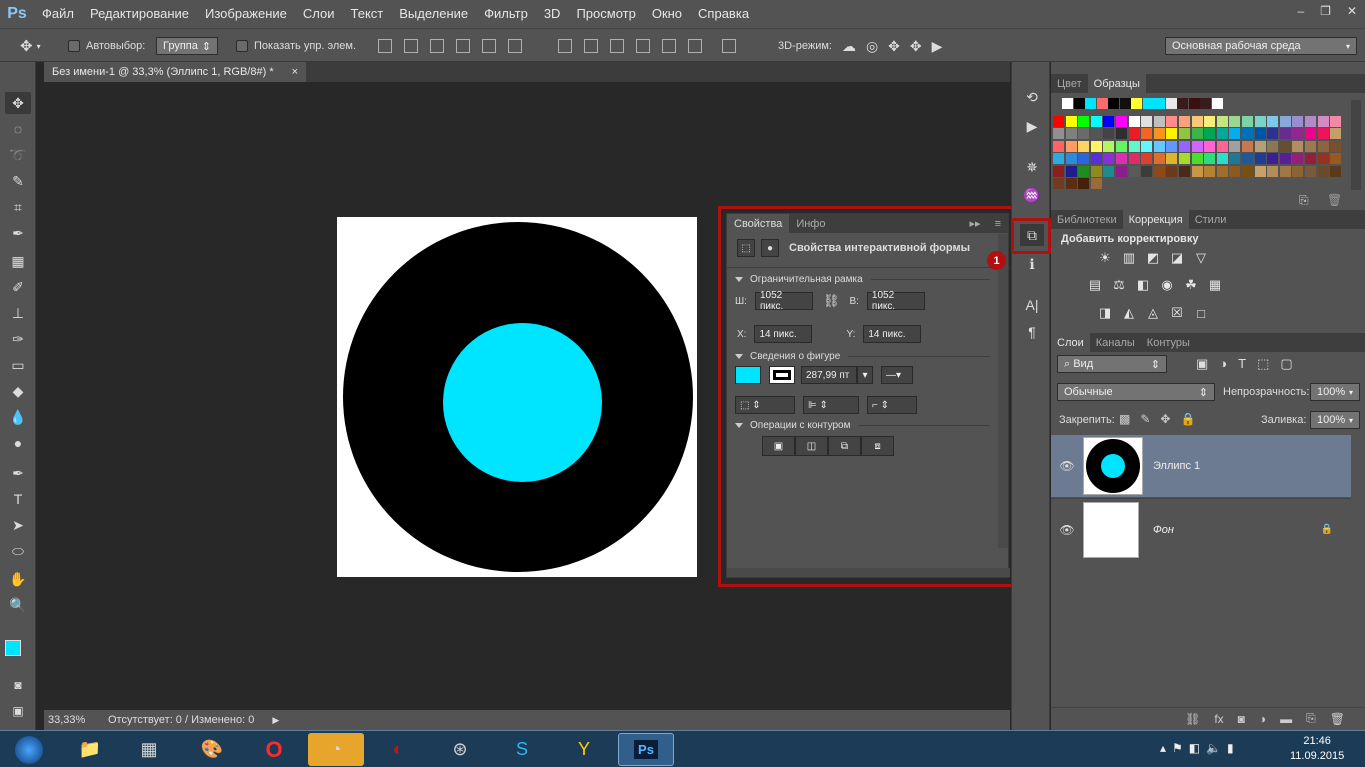 The image size is (1365, 767). I want to click on stroke-size-dropdown-icon: ▾, so click(865, 375).